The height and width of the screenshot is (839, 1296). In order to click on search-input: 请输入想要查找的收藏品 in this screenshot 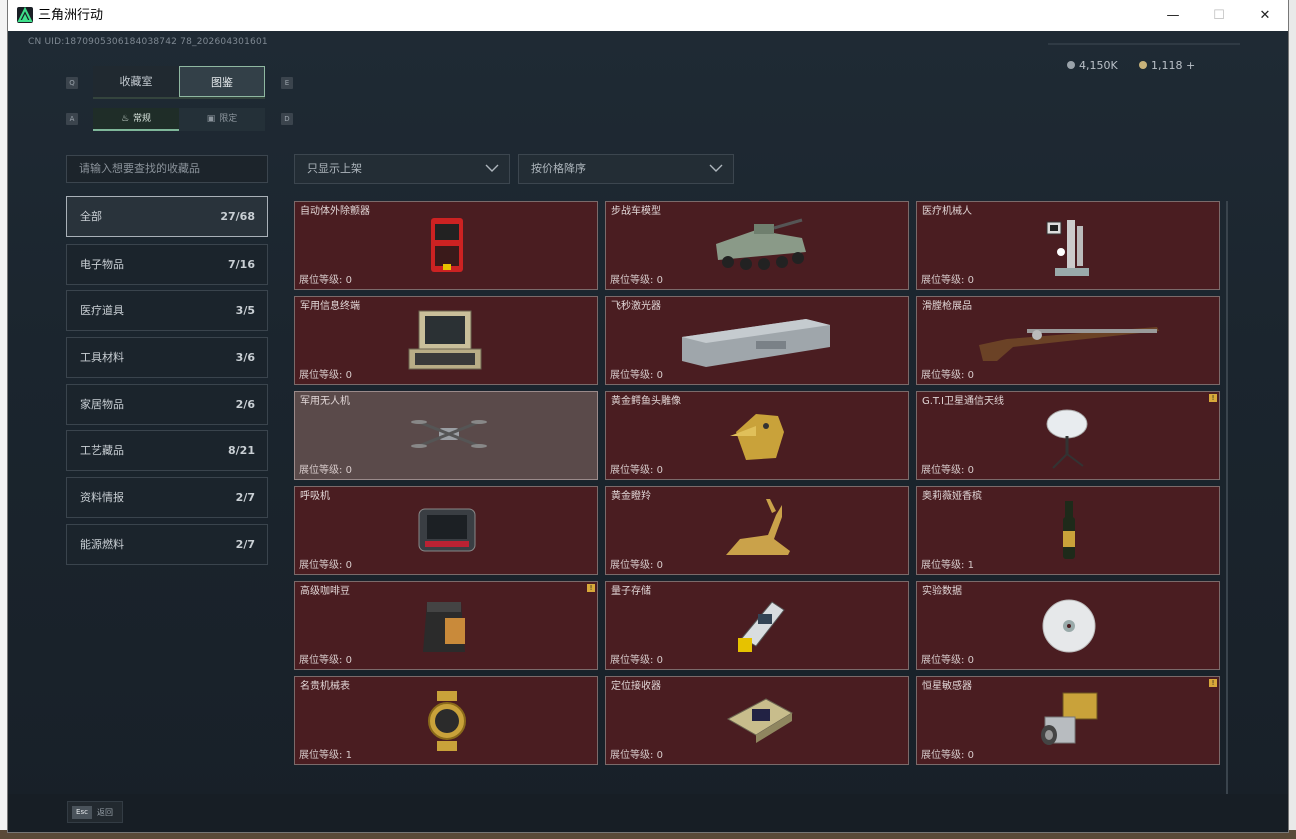, I will do `click(167, 169)`.